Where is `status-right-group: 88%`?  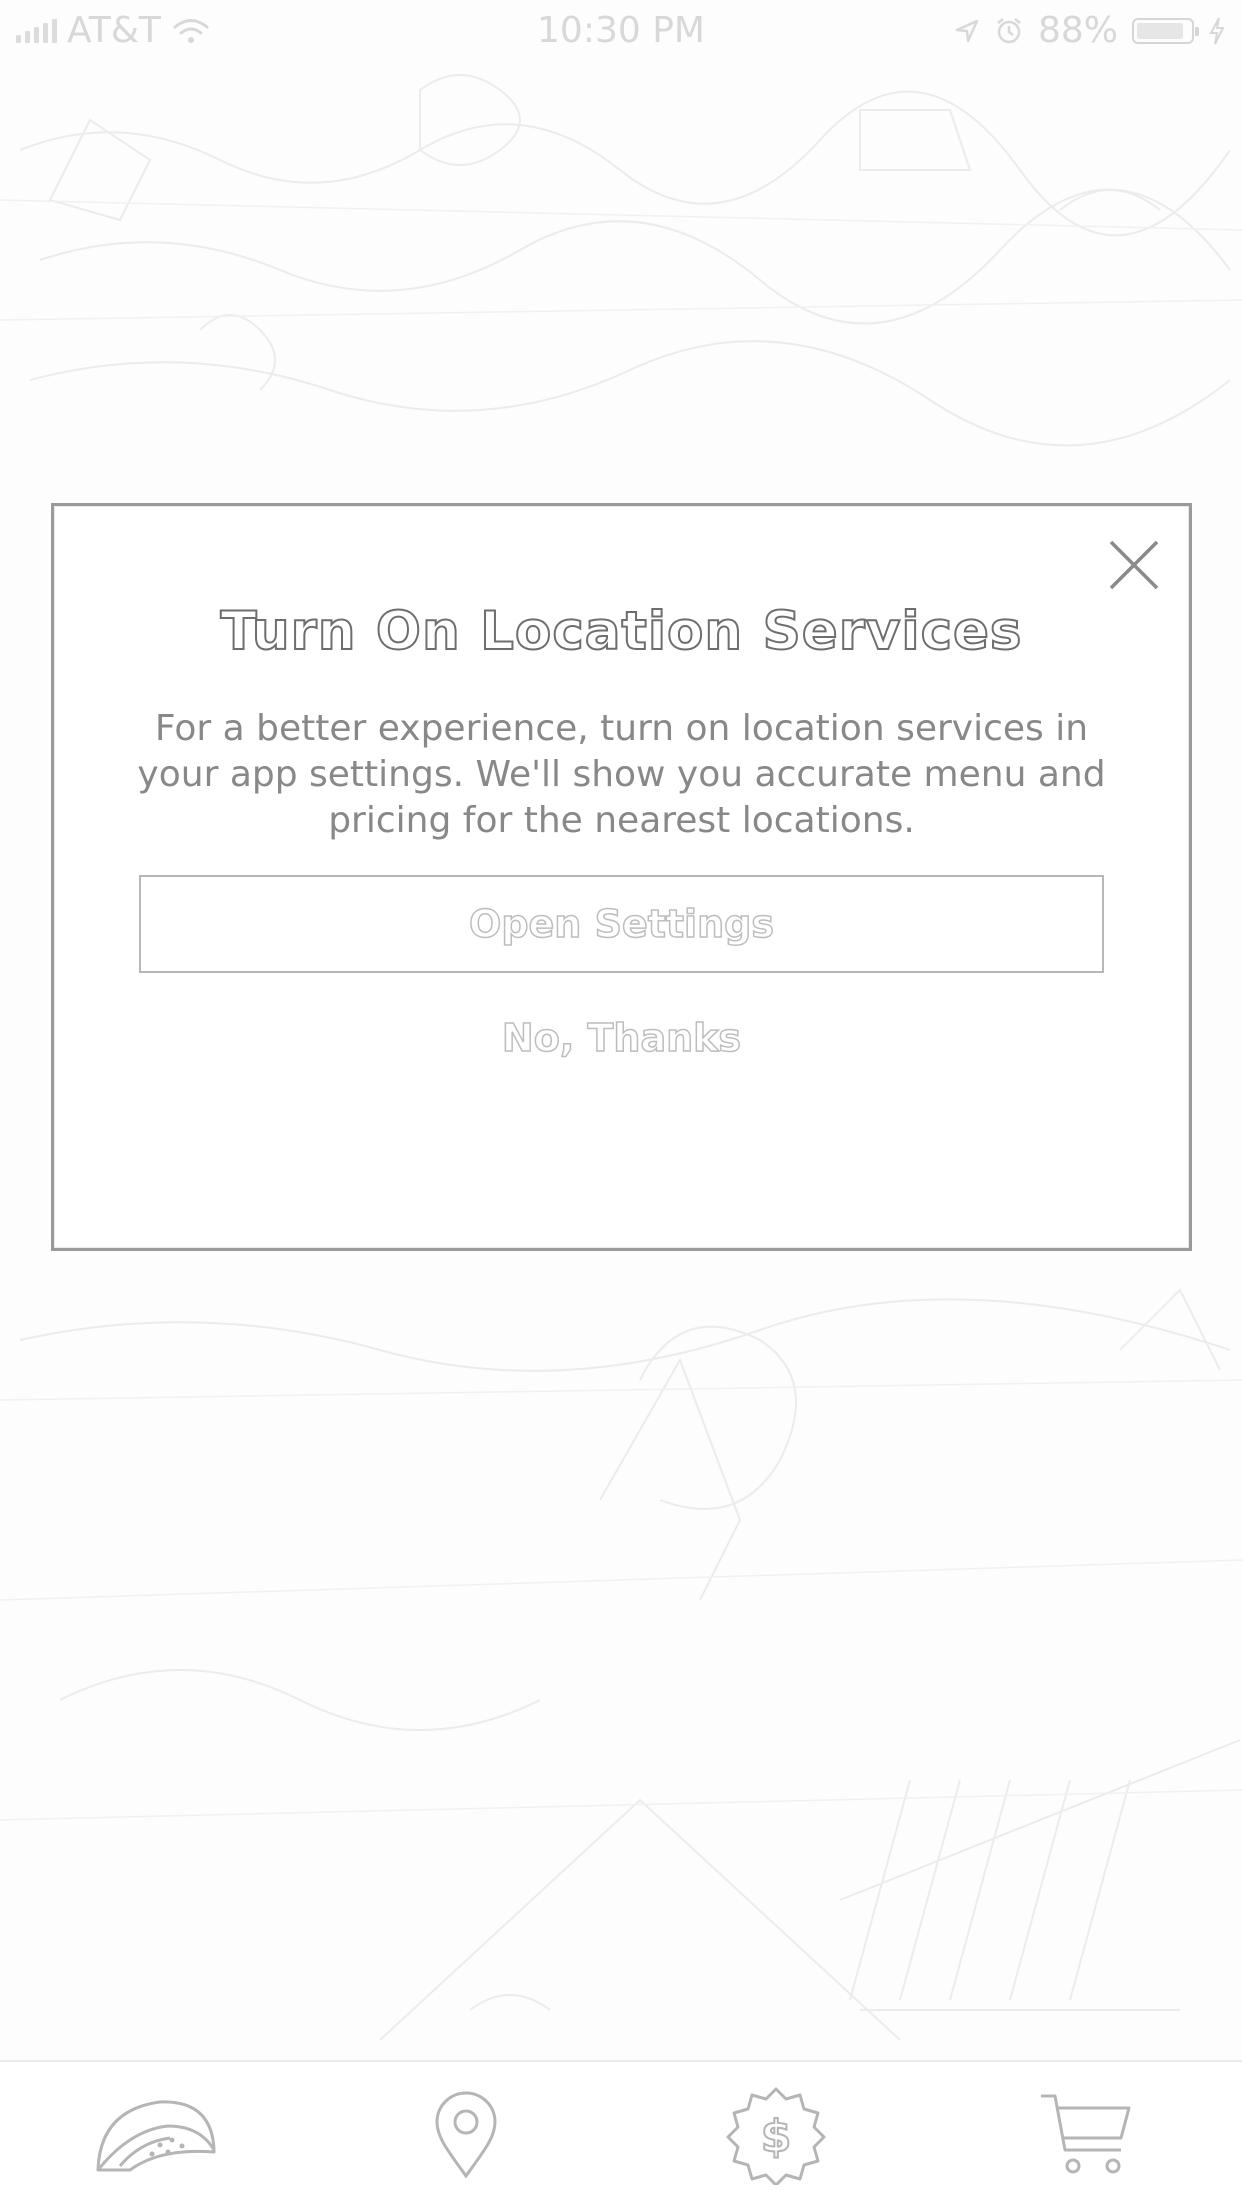 status-right-group: 88% is located at coordinates (1090, 30).